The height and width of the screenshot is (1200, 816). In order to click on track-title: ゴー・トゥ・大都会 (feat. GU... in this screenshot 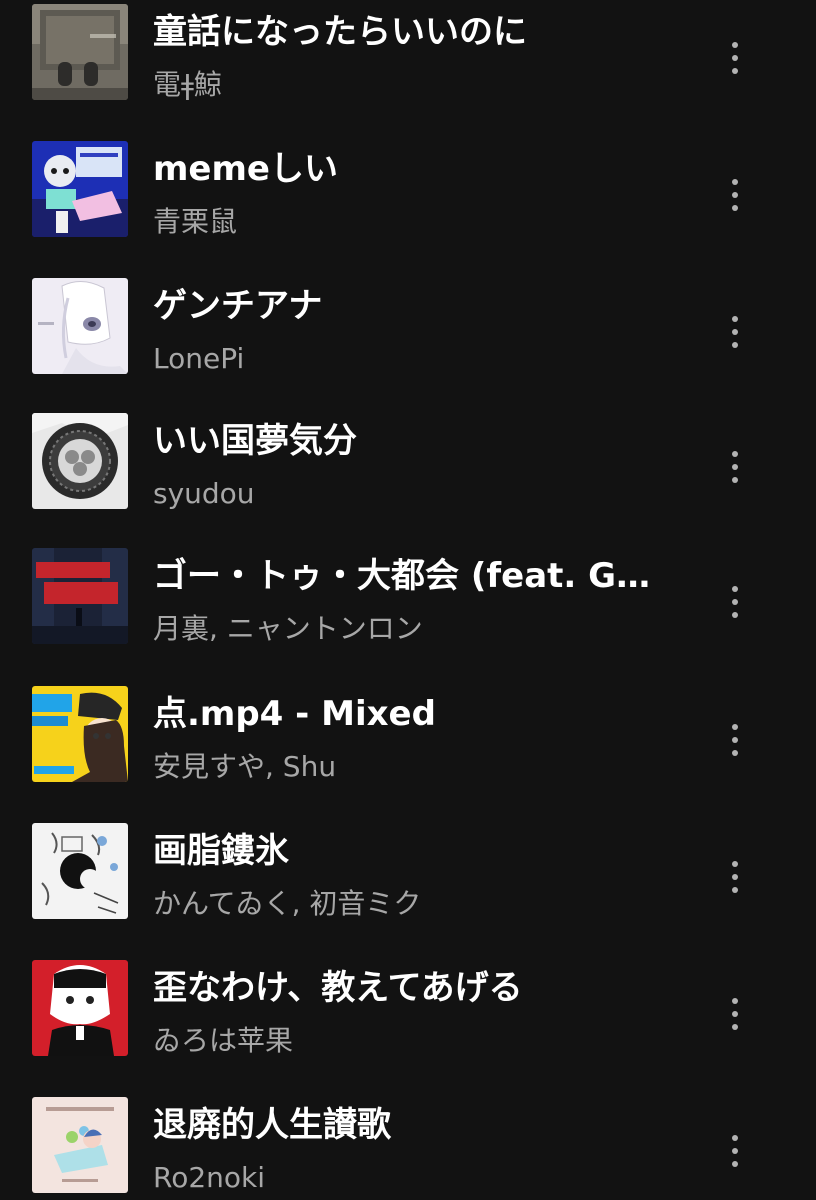, I will do `click(413, 576)`.